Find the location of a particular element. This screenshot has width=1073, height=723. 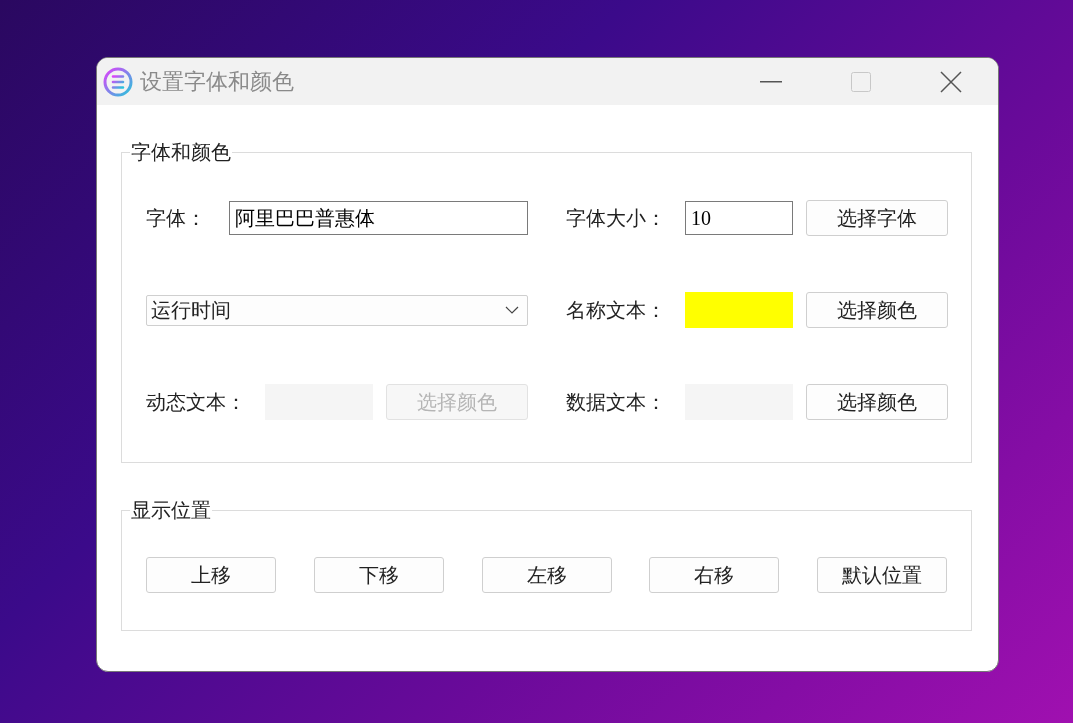

font-size-field: 10 is located at coordinates (739, 218).